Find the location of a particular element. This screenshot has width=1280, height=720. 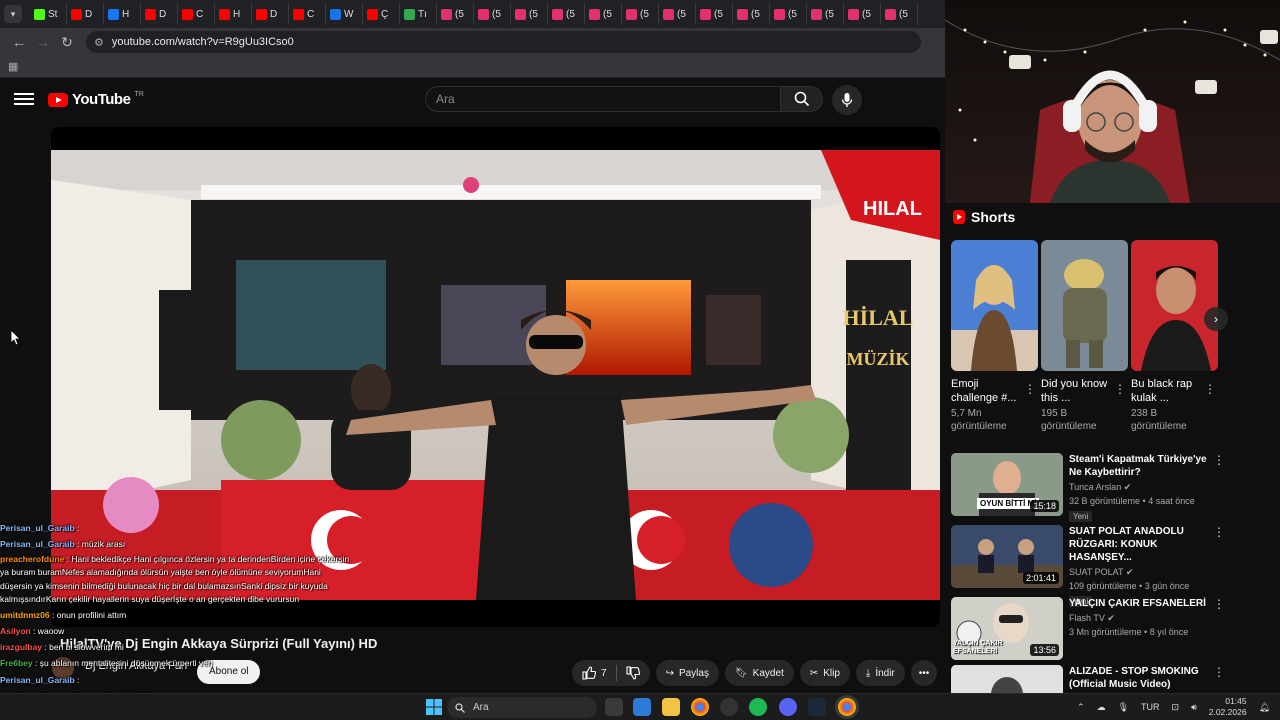

clip-button: ✂ Klip is located at coordinates (824, 673).